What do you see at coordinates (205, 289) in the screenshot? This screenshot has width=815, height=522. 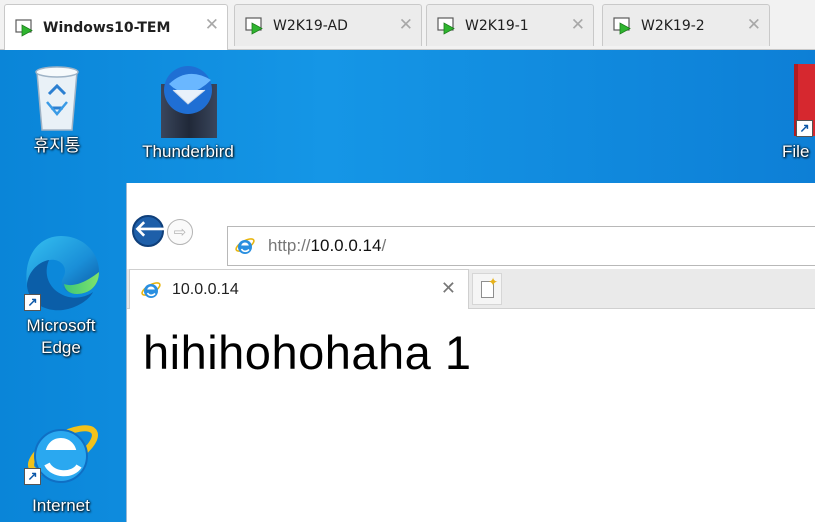 I see `ie-tab-title: 10.0.0.14` at bounding box center [205, 289].